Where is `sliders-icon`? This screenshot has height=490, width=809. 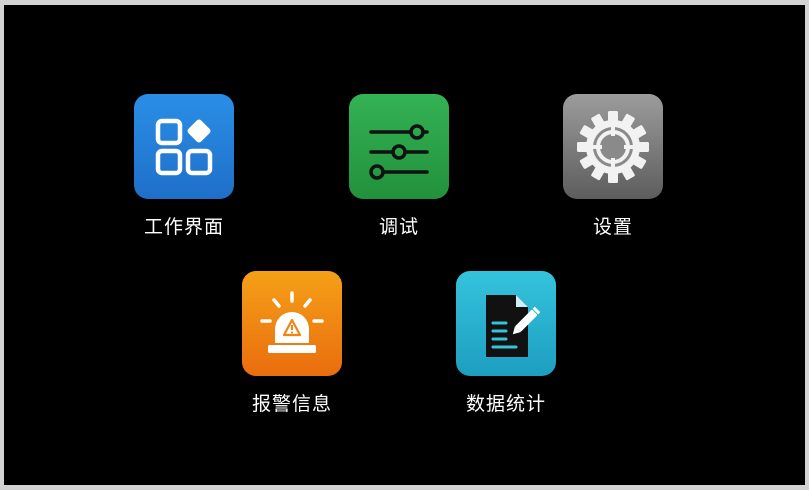
sliders-icon is located at coordinates (399, 146).